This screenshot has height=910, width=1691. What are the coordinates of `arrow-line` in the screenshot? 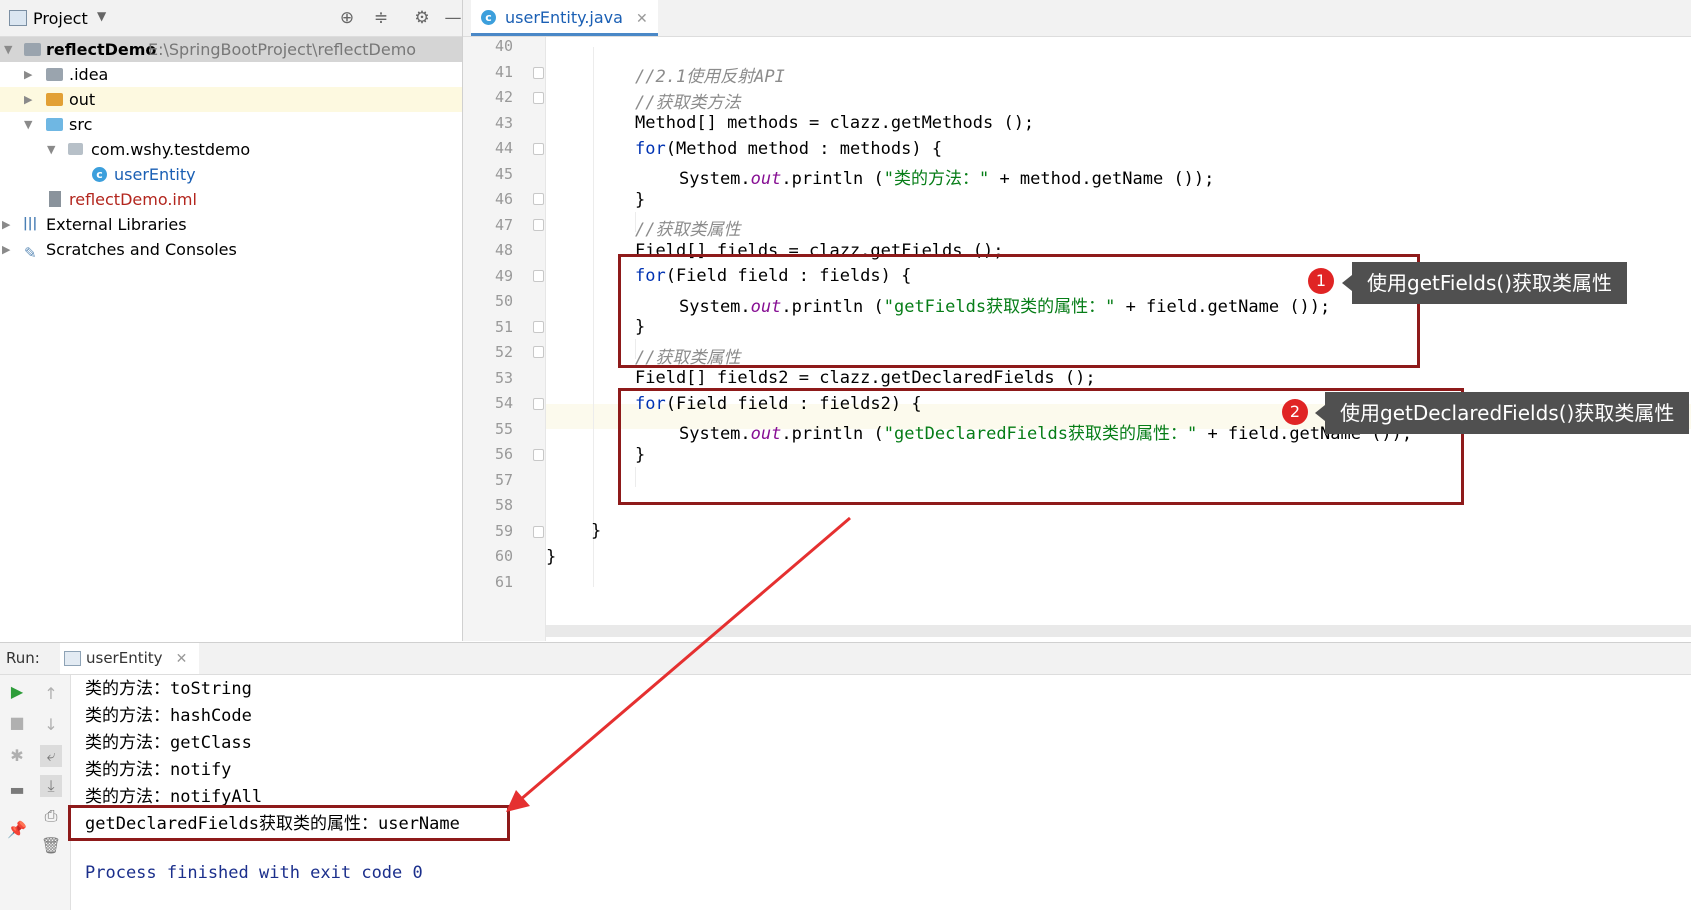 It's located at (685, 659).